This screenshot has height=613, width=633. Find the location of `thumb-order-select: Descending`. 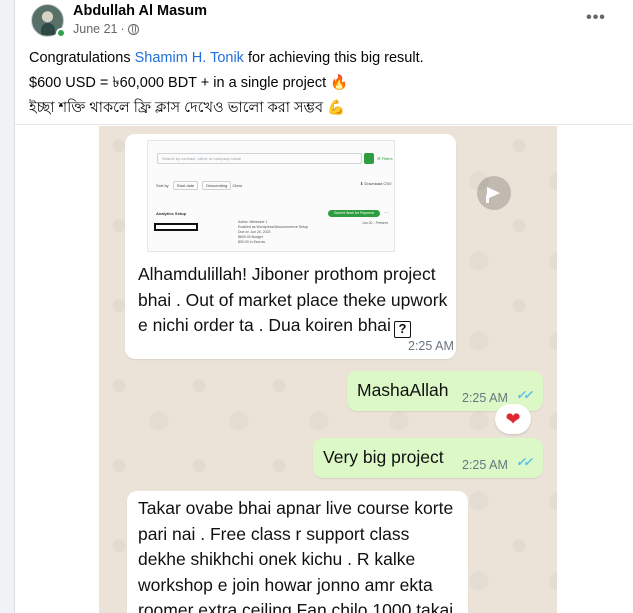

thumb-order-select: Descending is located at coordinates (217, 185).